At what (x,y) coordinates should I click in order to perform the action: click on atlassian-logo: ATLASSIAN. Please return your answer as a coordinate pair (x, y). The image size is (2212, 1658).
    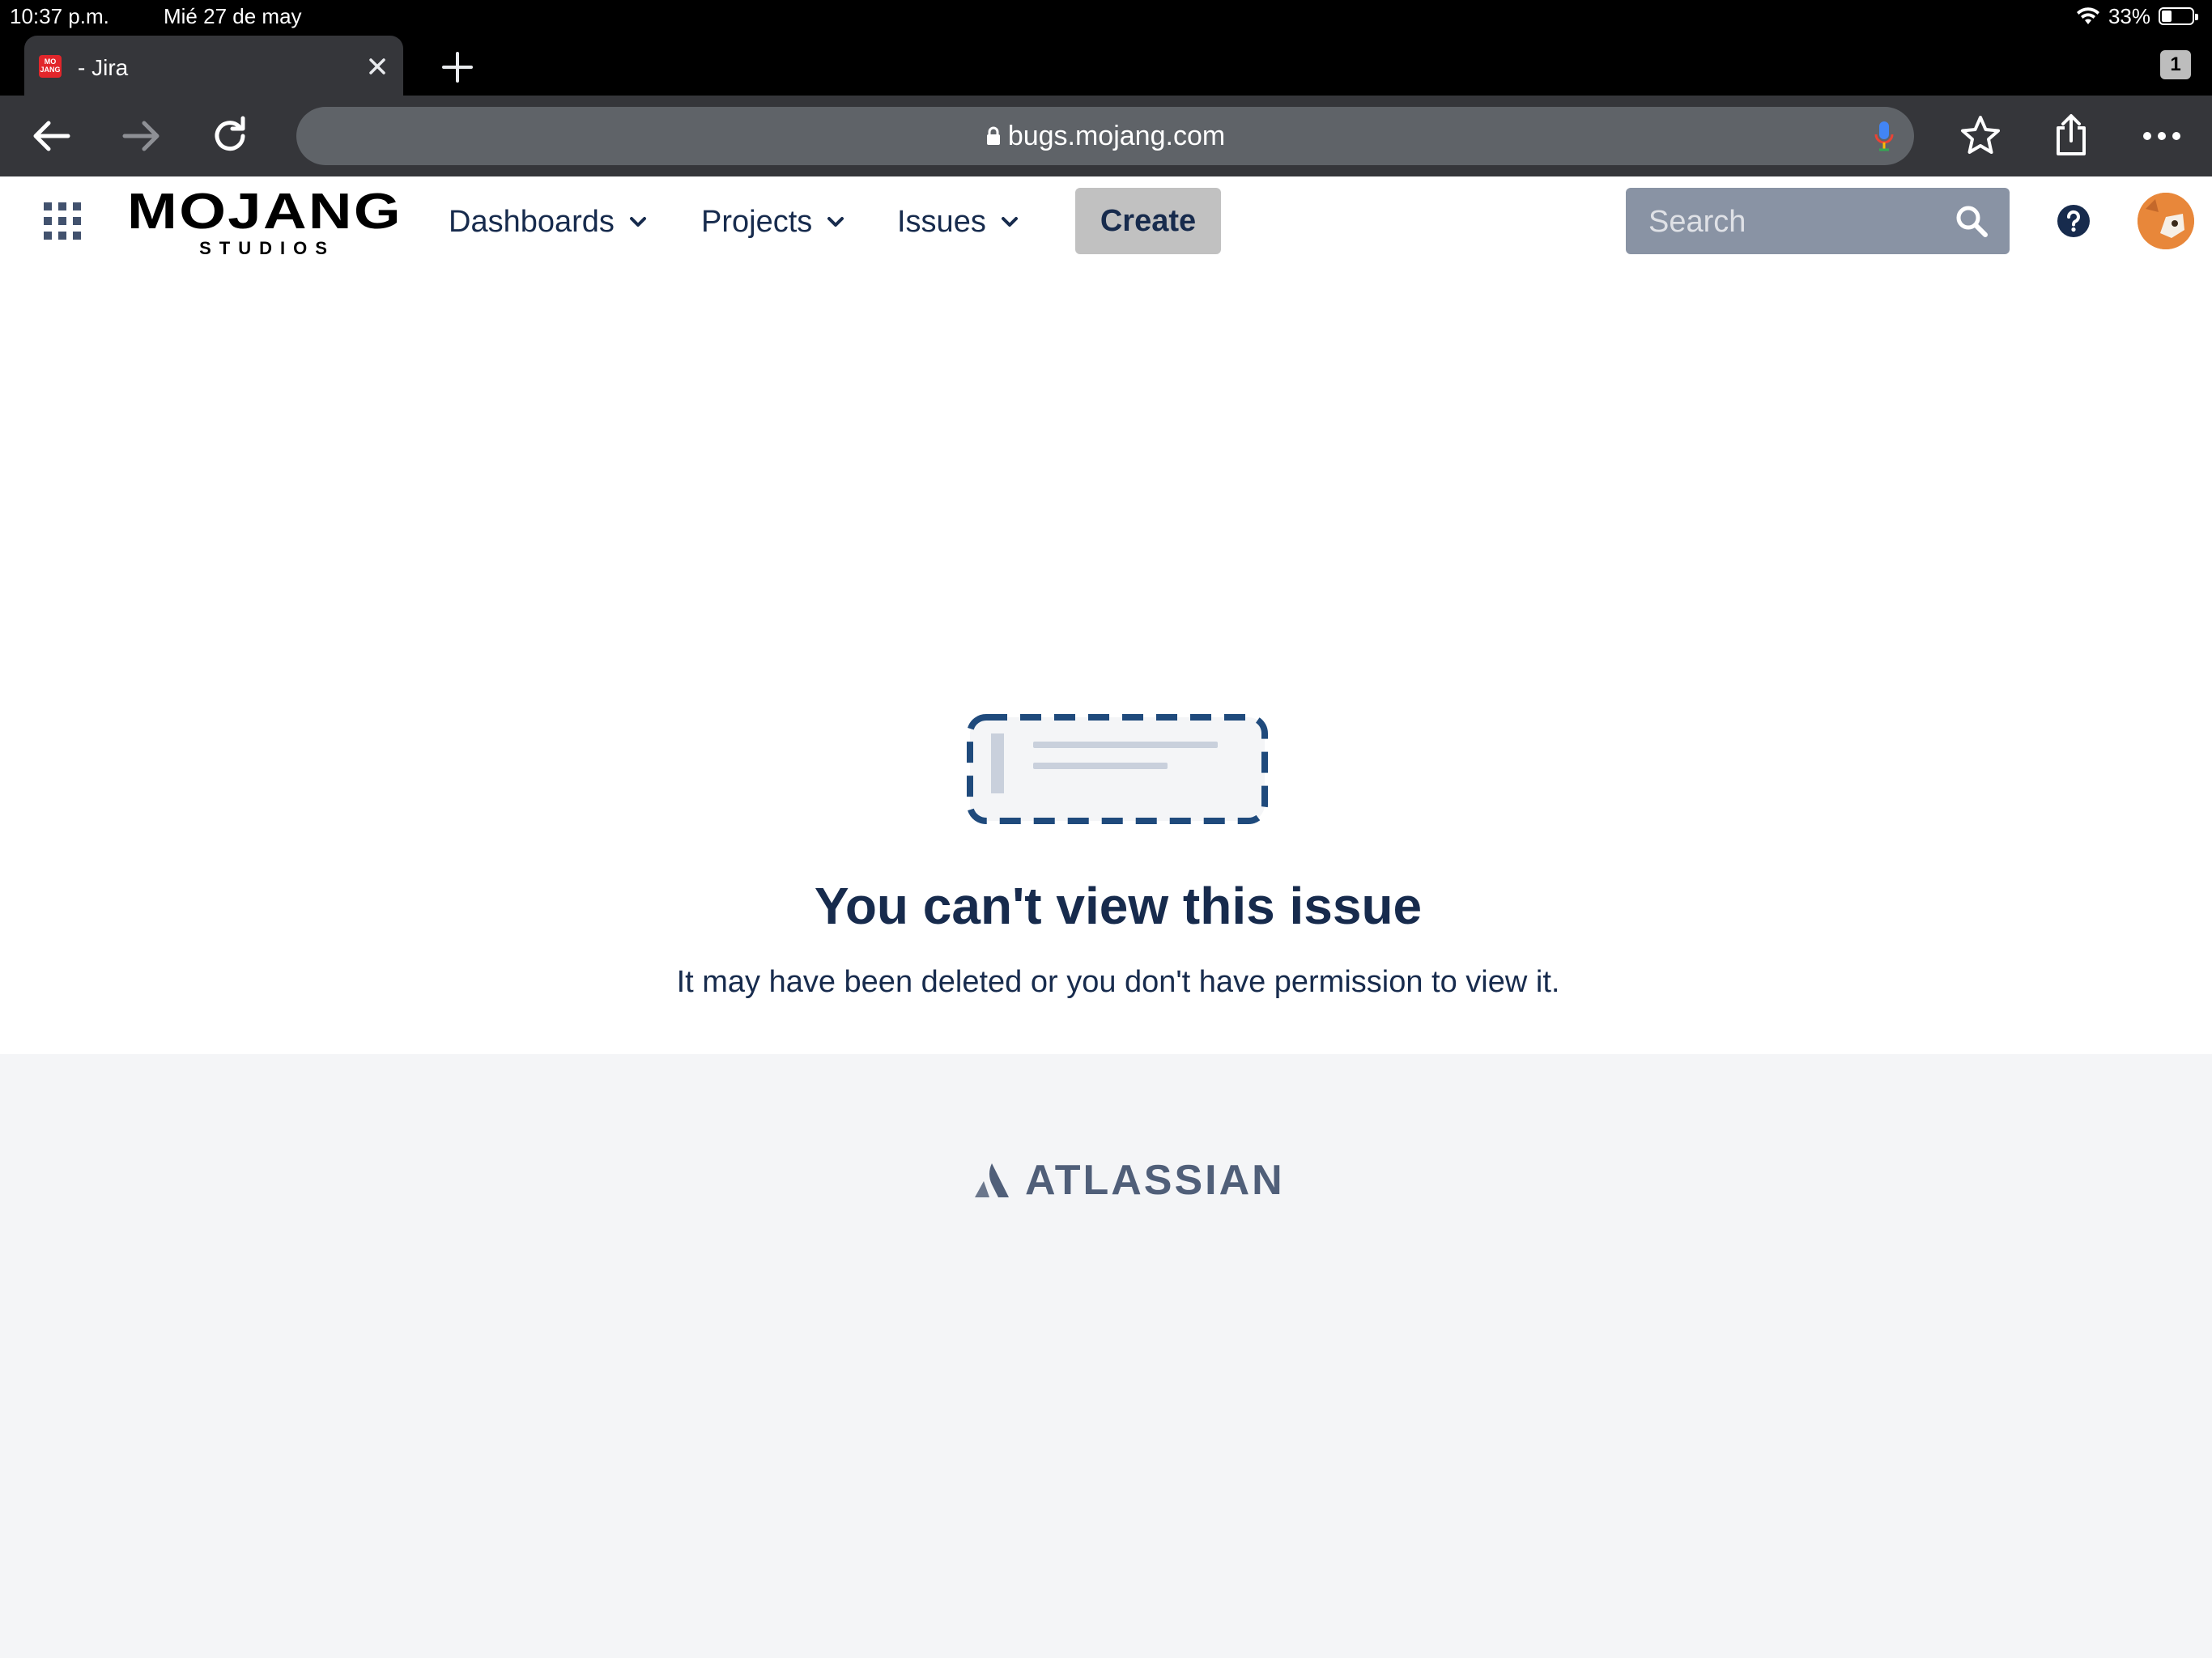
    Looking at the image, I should click on (1129, 1180).